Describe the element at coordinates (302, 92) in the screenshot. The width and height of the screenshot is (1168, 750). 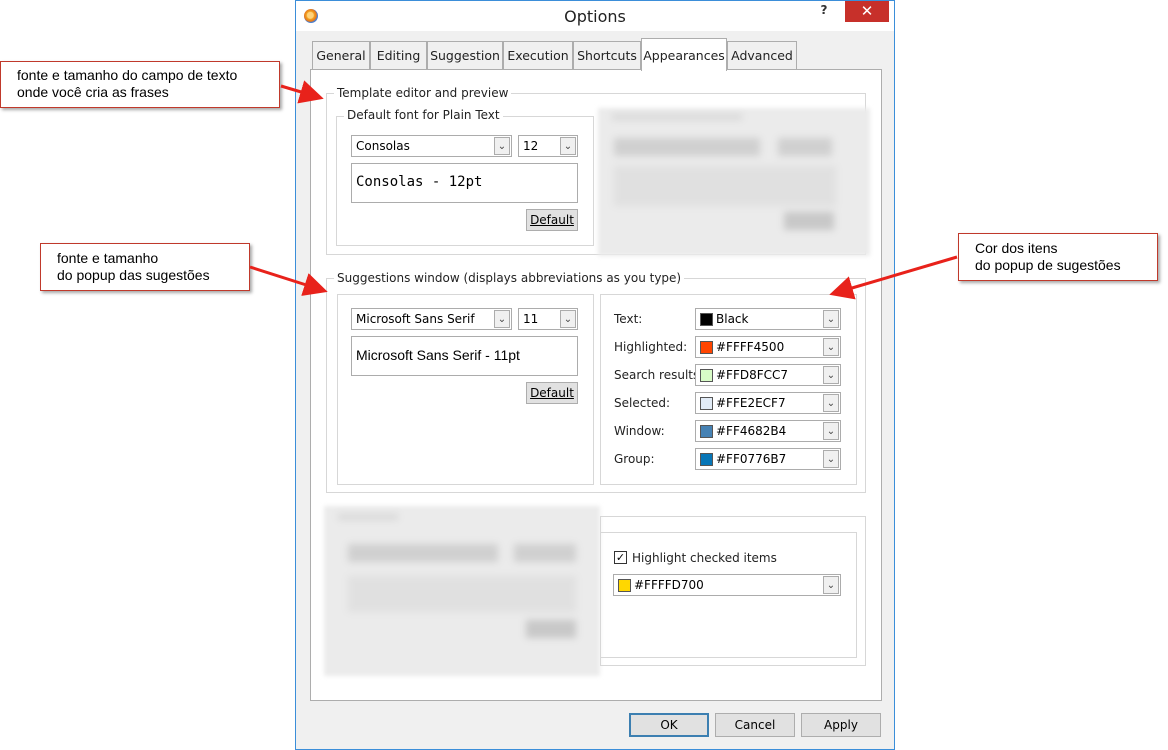
I see `arrow-to-template-editor` at that location.